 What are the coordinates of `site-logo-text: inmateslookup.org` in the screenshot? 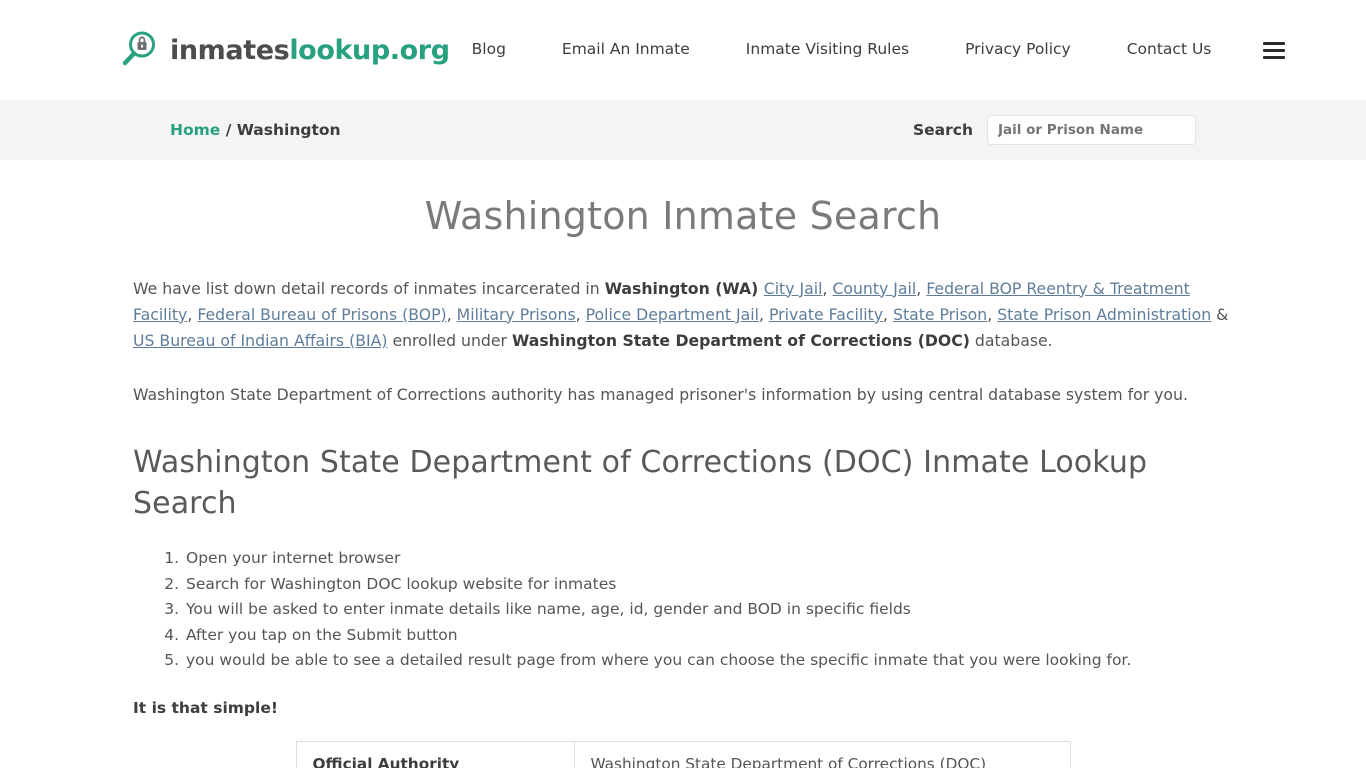 It's located at (310, 50).